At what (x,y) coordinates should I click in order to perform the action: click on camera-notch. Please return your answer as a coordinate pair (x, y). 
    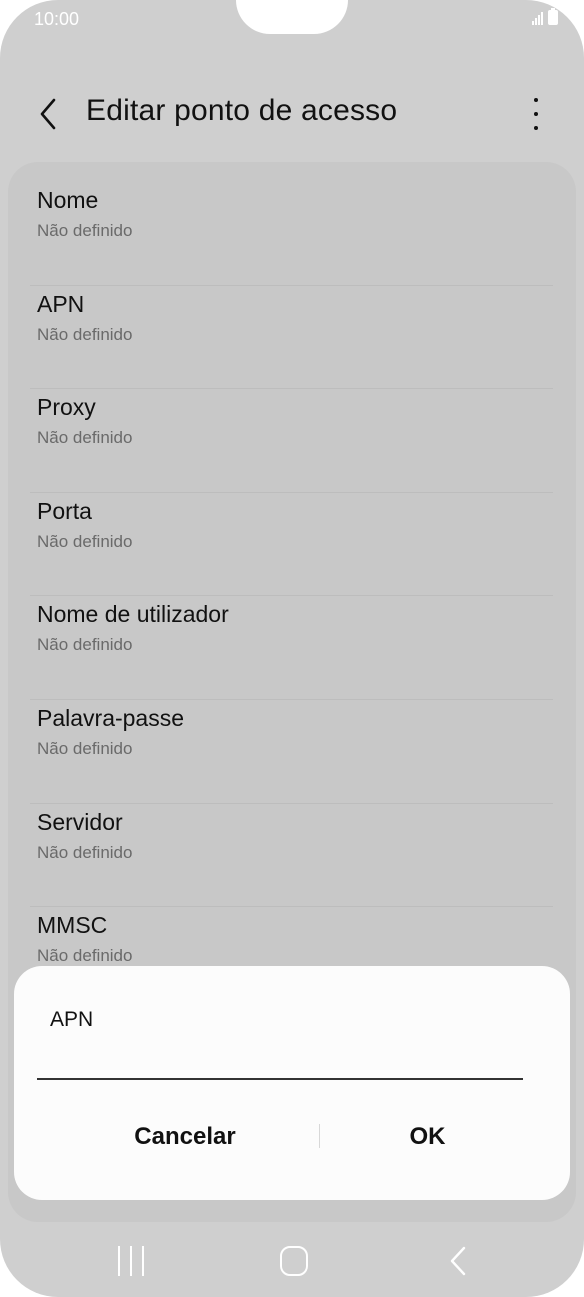
    Looking at the image, I should click on (292, 17).